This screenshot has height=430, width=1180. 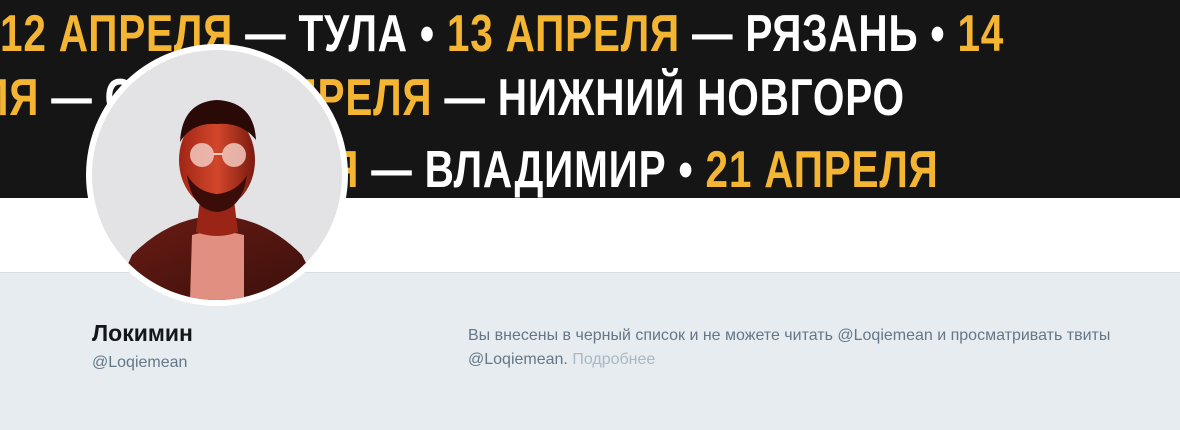 What do you see at coordinates (613, 359) in the screenshot?
I see `learn-more-link: Подробнее` at bounding box center [613, 359].